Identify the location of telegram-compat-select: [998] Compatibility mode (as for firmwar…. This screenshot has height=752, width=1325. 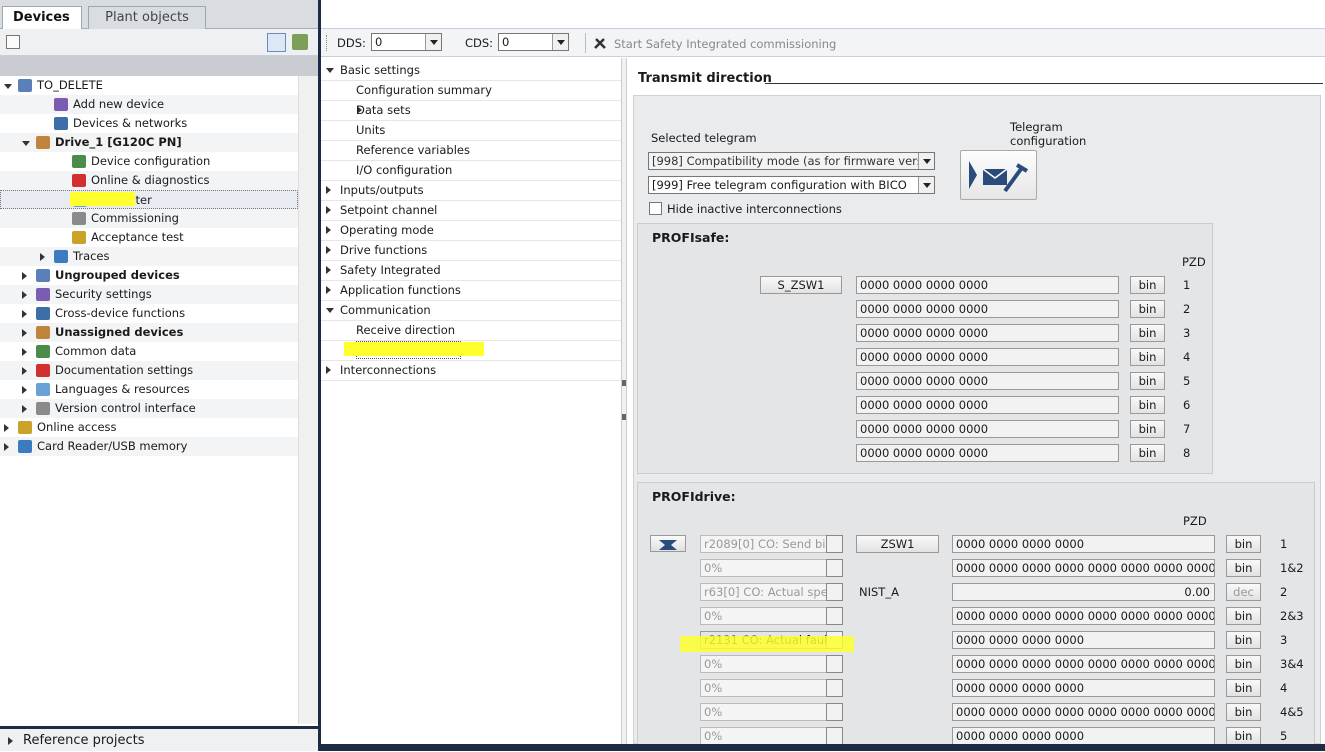
(791, 161).